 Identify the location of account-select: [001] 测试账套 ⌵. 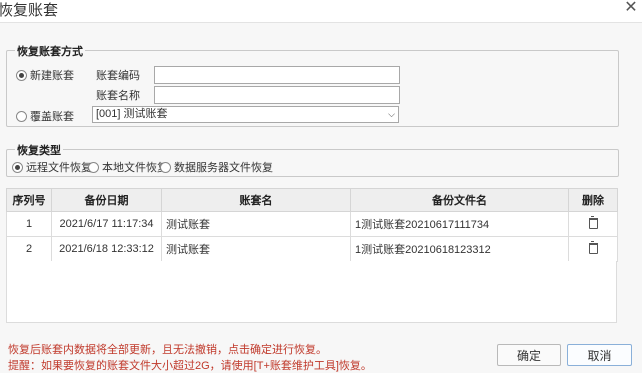
(245, 114).